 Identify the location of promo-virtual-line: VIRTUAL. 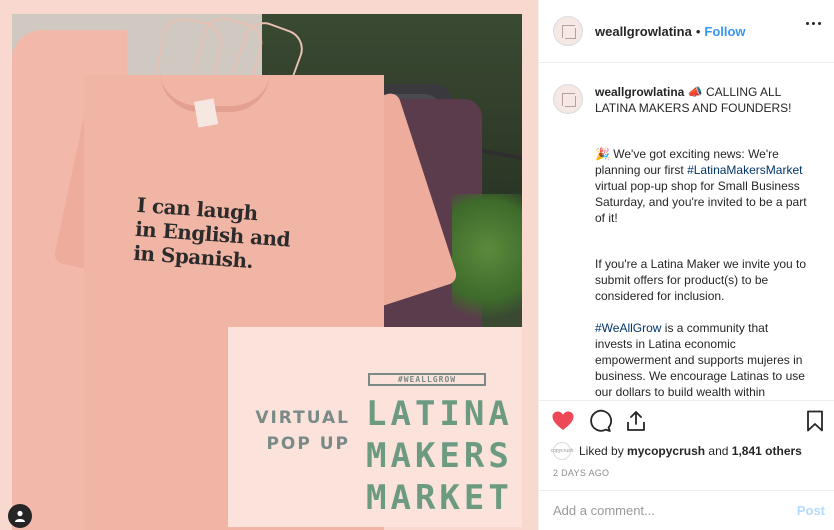
(302, 418).